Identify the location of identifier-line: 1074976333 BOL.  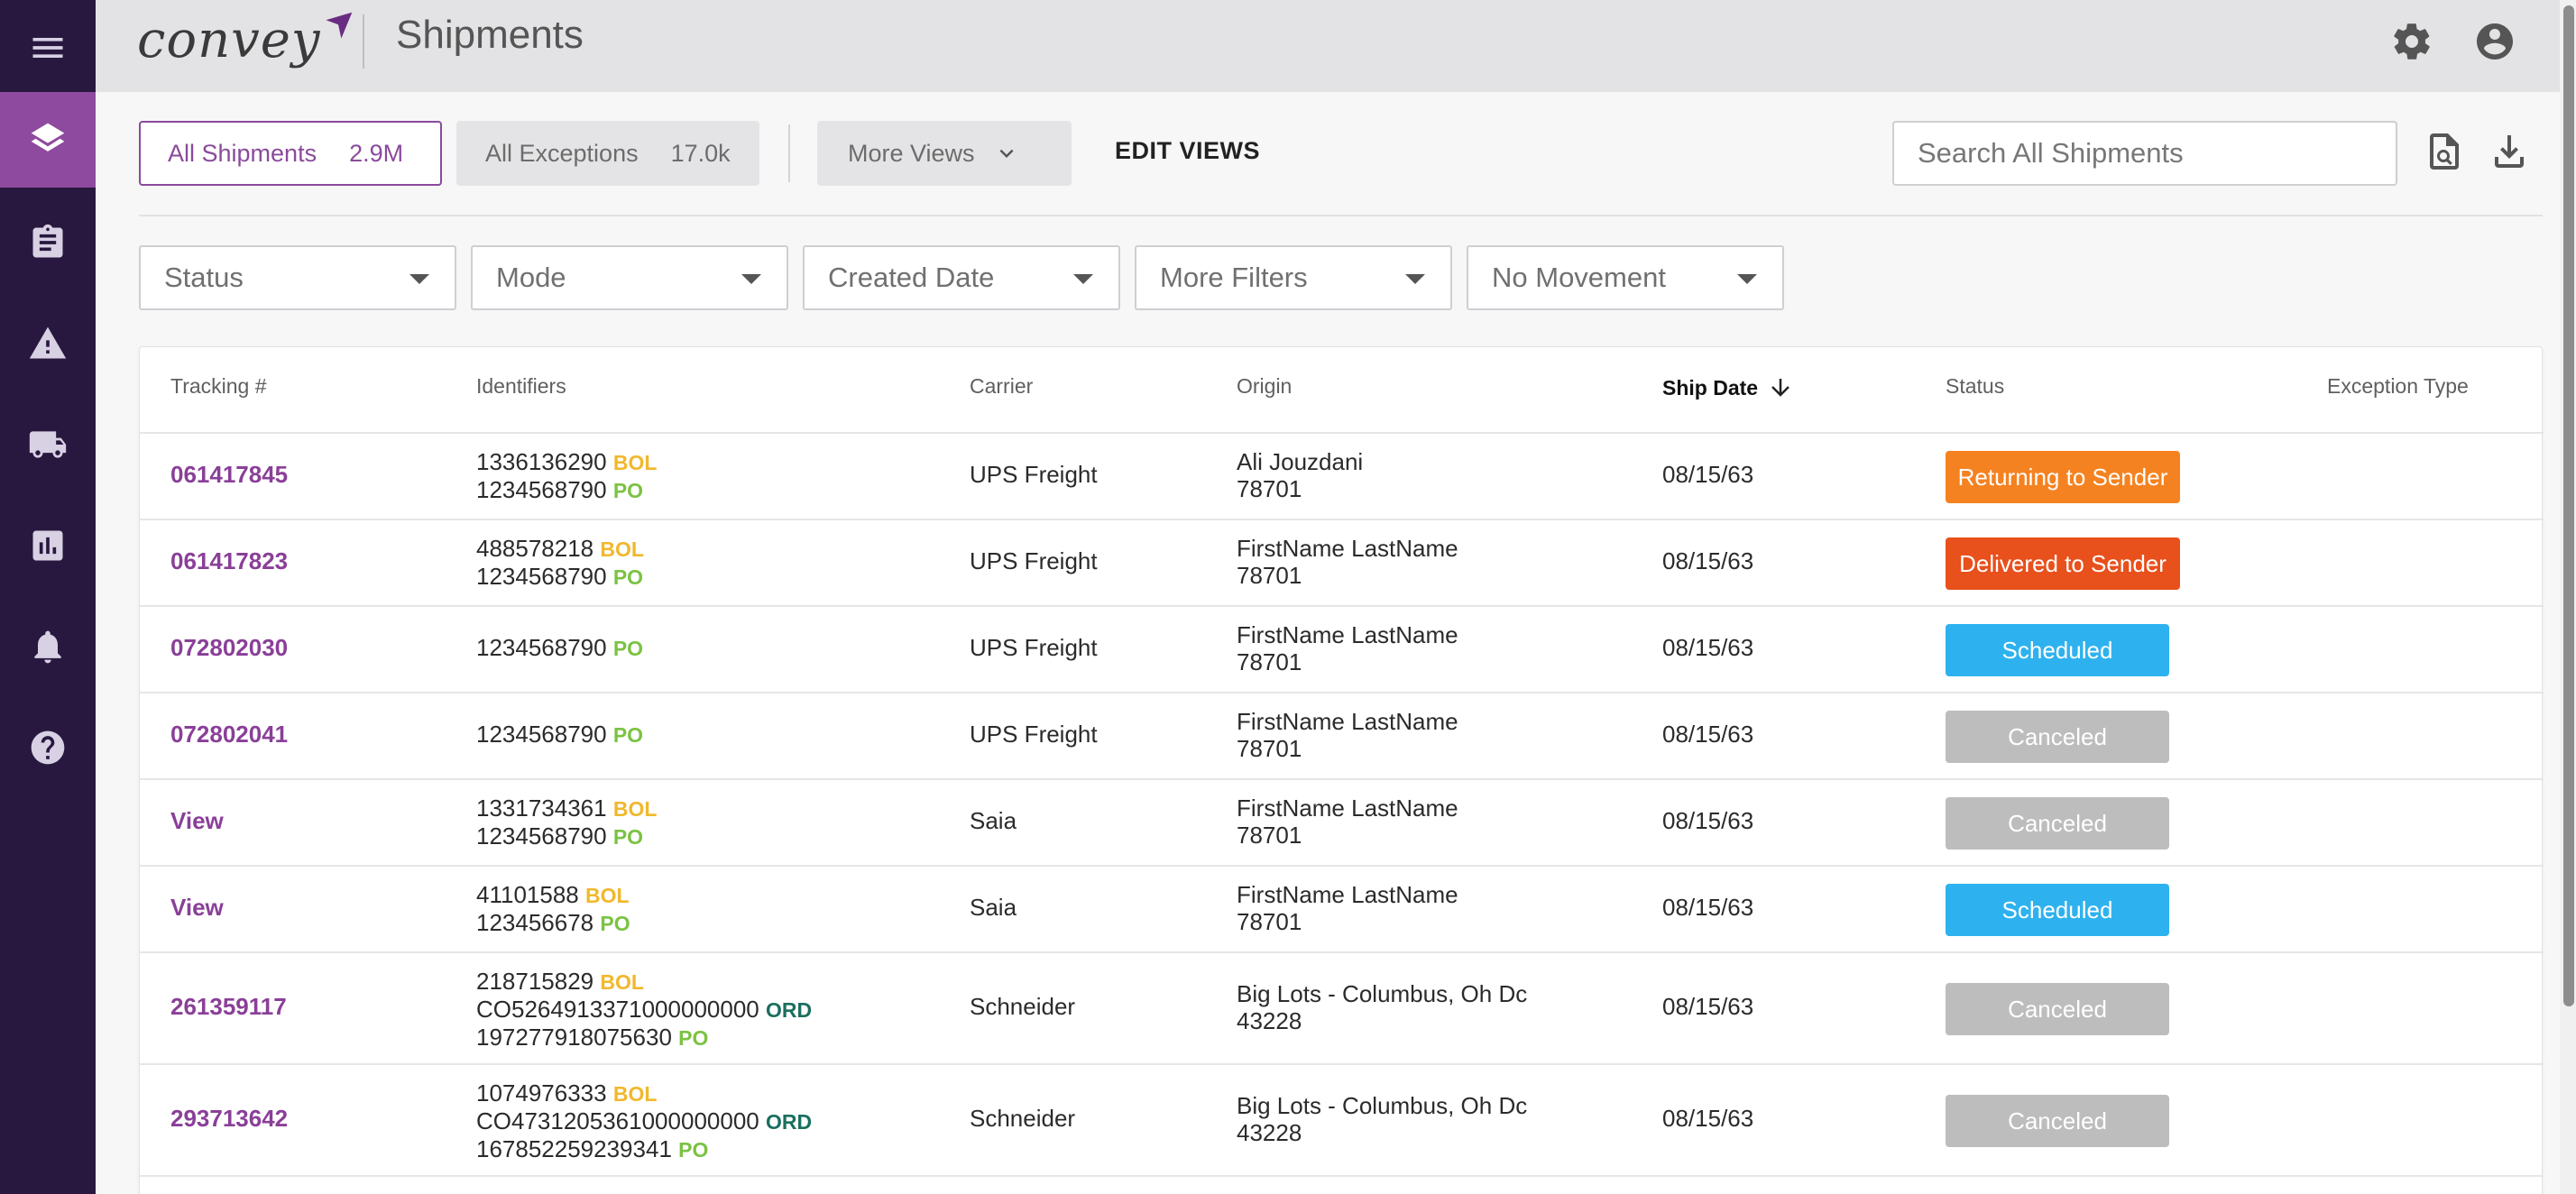
(644, 1093).